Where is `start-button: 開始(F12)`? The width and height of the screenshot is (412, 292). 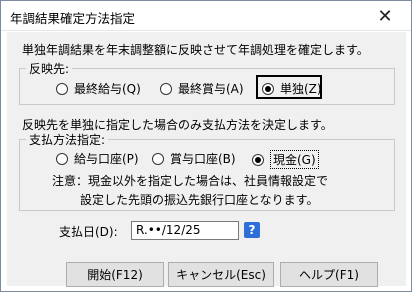 start-button: 開始(F12) is located at coordinates (115, 274).